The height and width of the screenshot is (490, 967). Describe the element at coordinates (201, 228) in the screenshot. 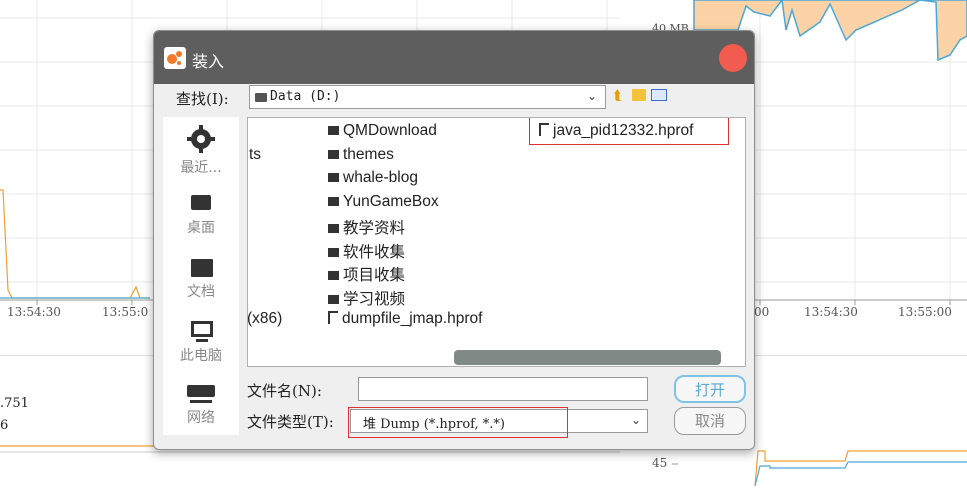

I see `place-label: 桌面` at that location.